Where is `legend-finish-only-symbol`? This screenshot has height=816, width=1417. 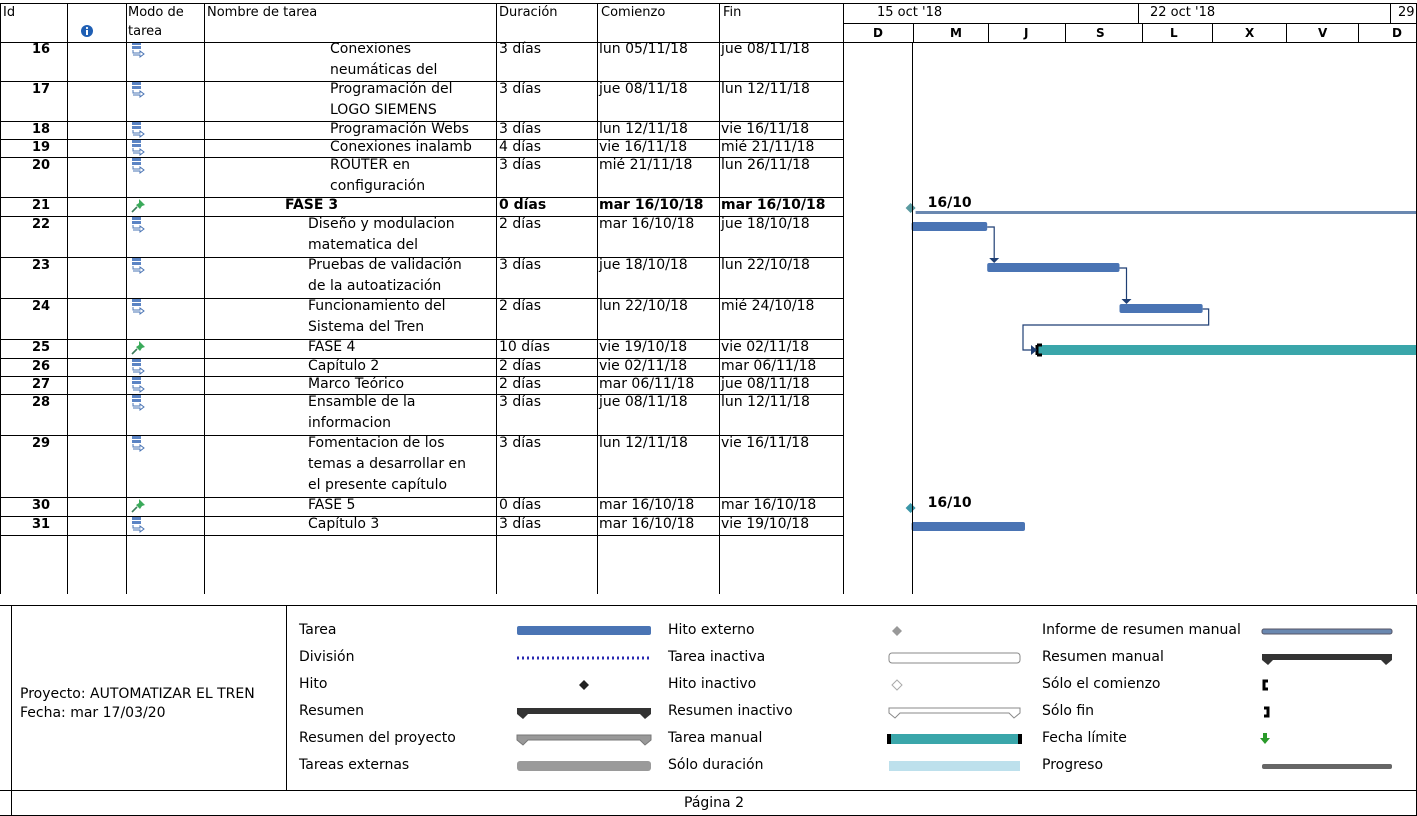
legend-finish-only-symbol is located at coordinates (1267, 712).